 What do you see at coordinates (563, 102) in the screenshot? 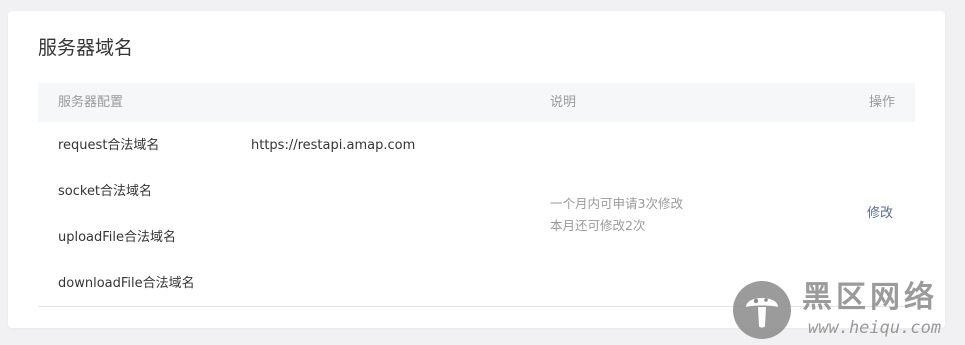
I see `header-description: 说明` at bounding box center [563, 102].